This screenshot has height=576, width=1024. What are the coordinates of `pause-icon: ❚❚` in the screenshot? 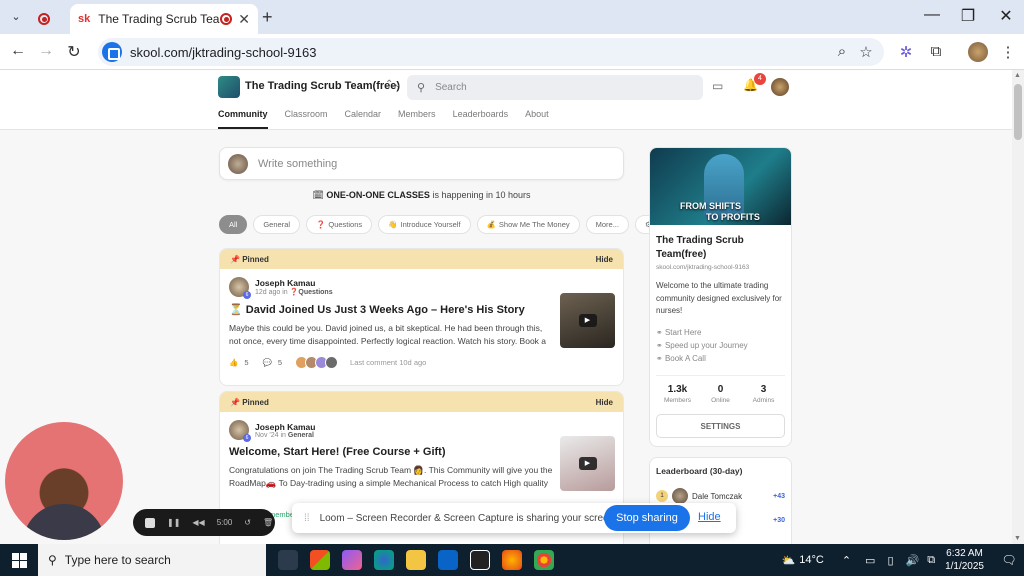 It's located at (173, 522).